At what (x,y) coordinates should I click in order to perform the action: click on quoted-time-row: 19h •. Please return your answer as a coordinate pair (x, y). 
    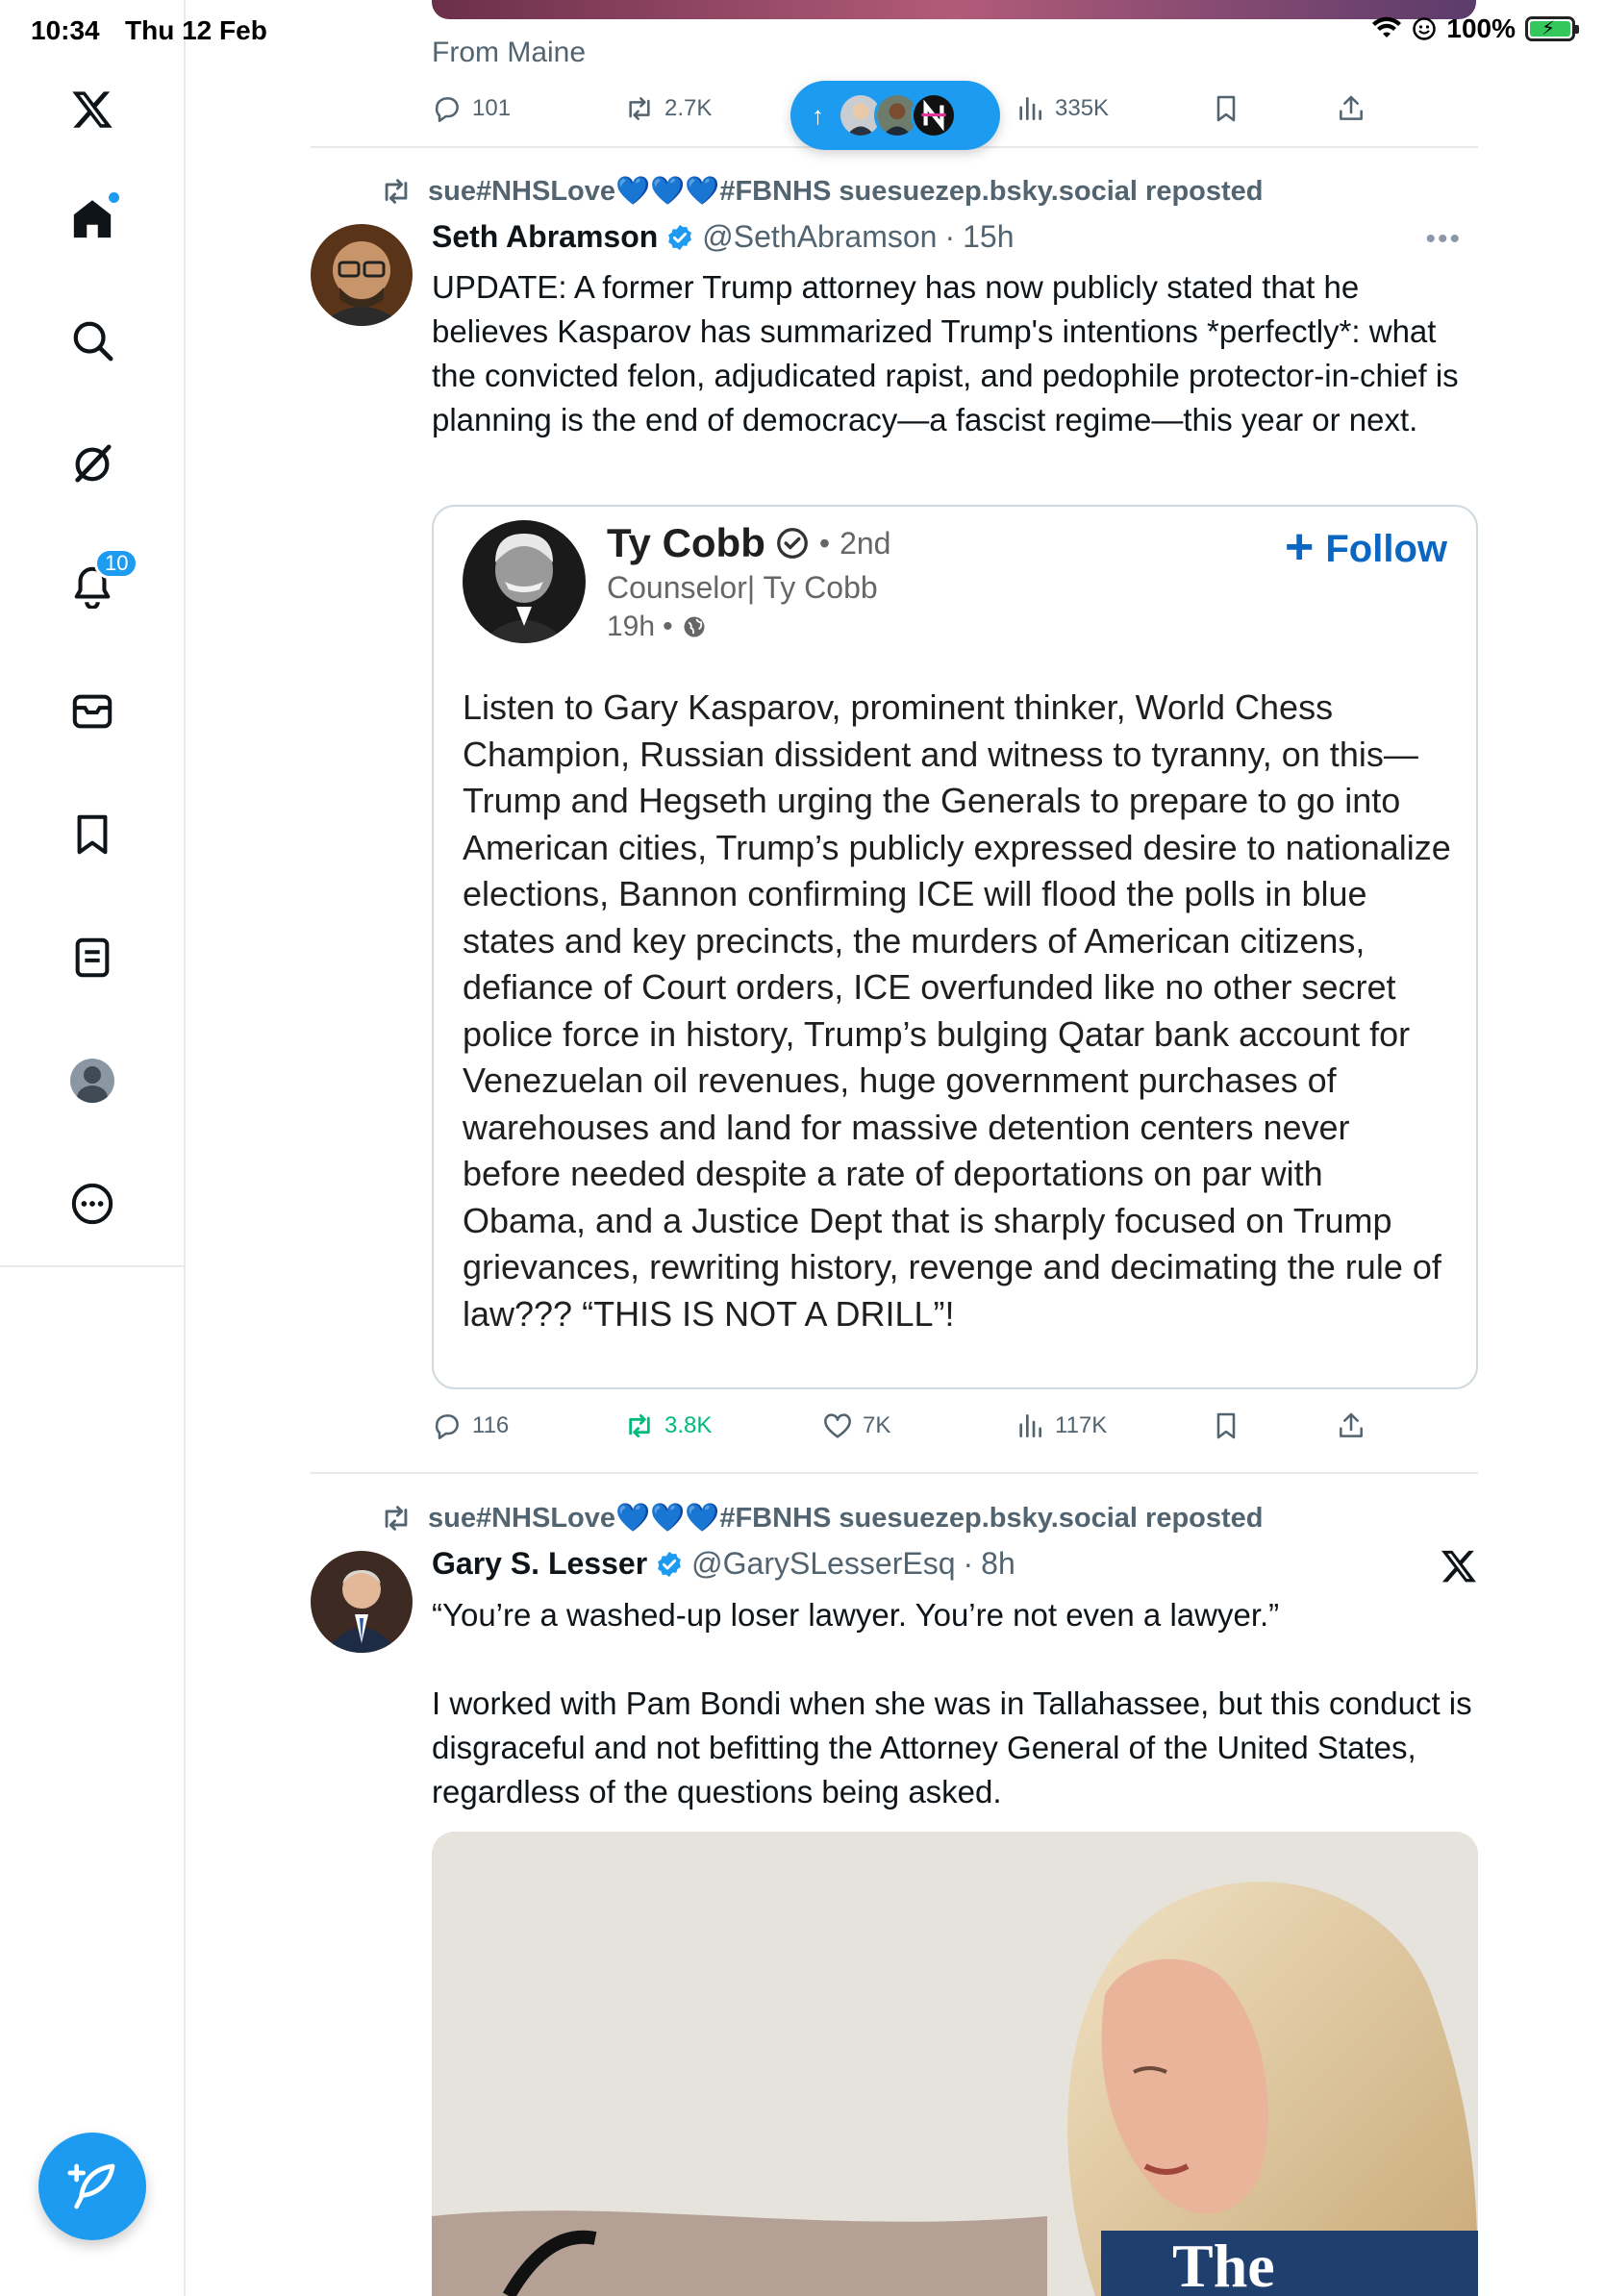
    Looking at the image, I should click on (657, 627).